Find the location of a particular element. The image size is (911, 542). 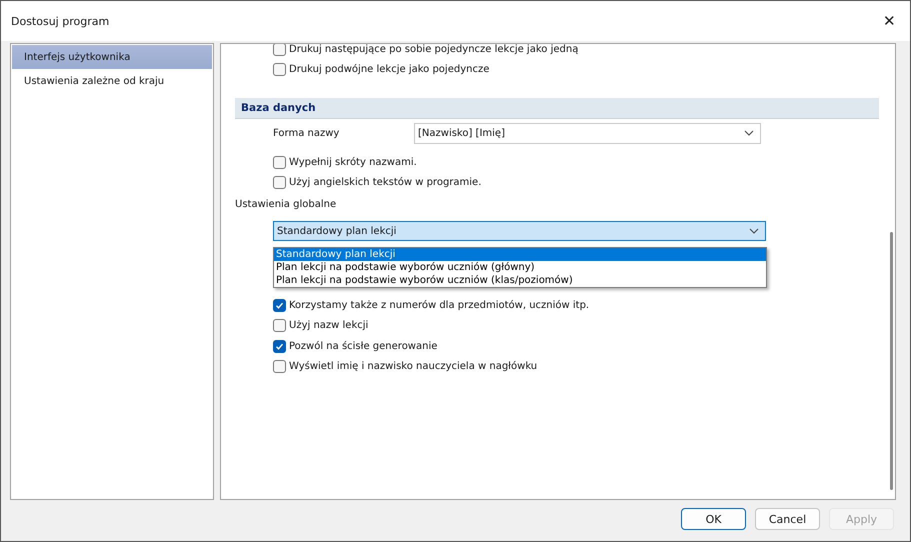

sidebar-item: Ustawienia zależne od kraju is located at coordinates (112, 81).